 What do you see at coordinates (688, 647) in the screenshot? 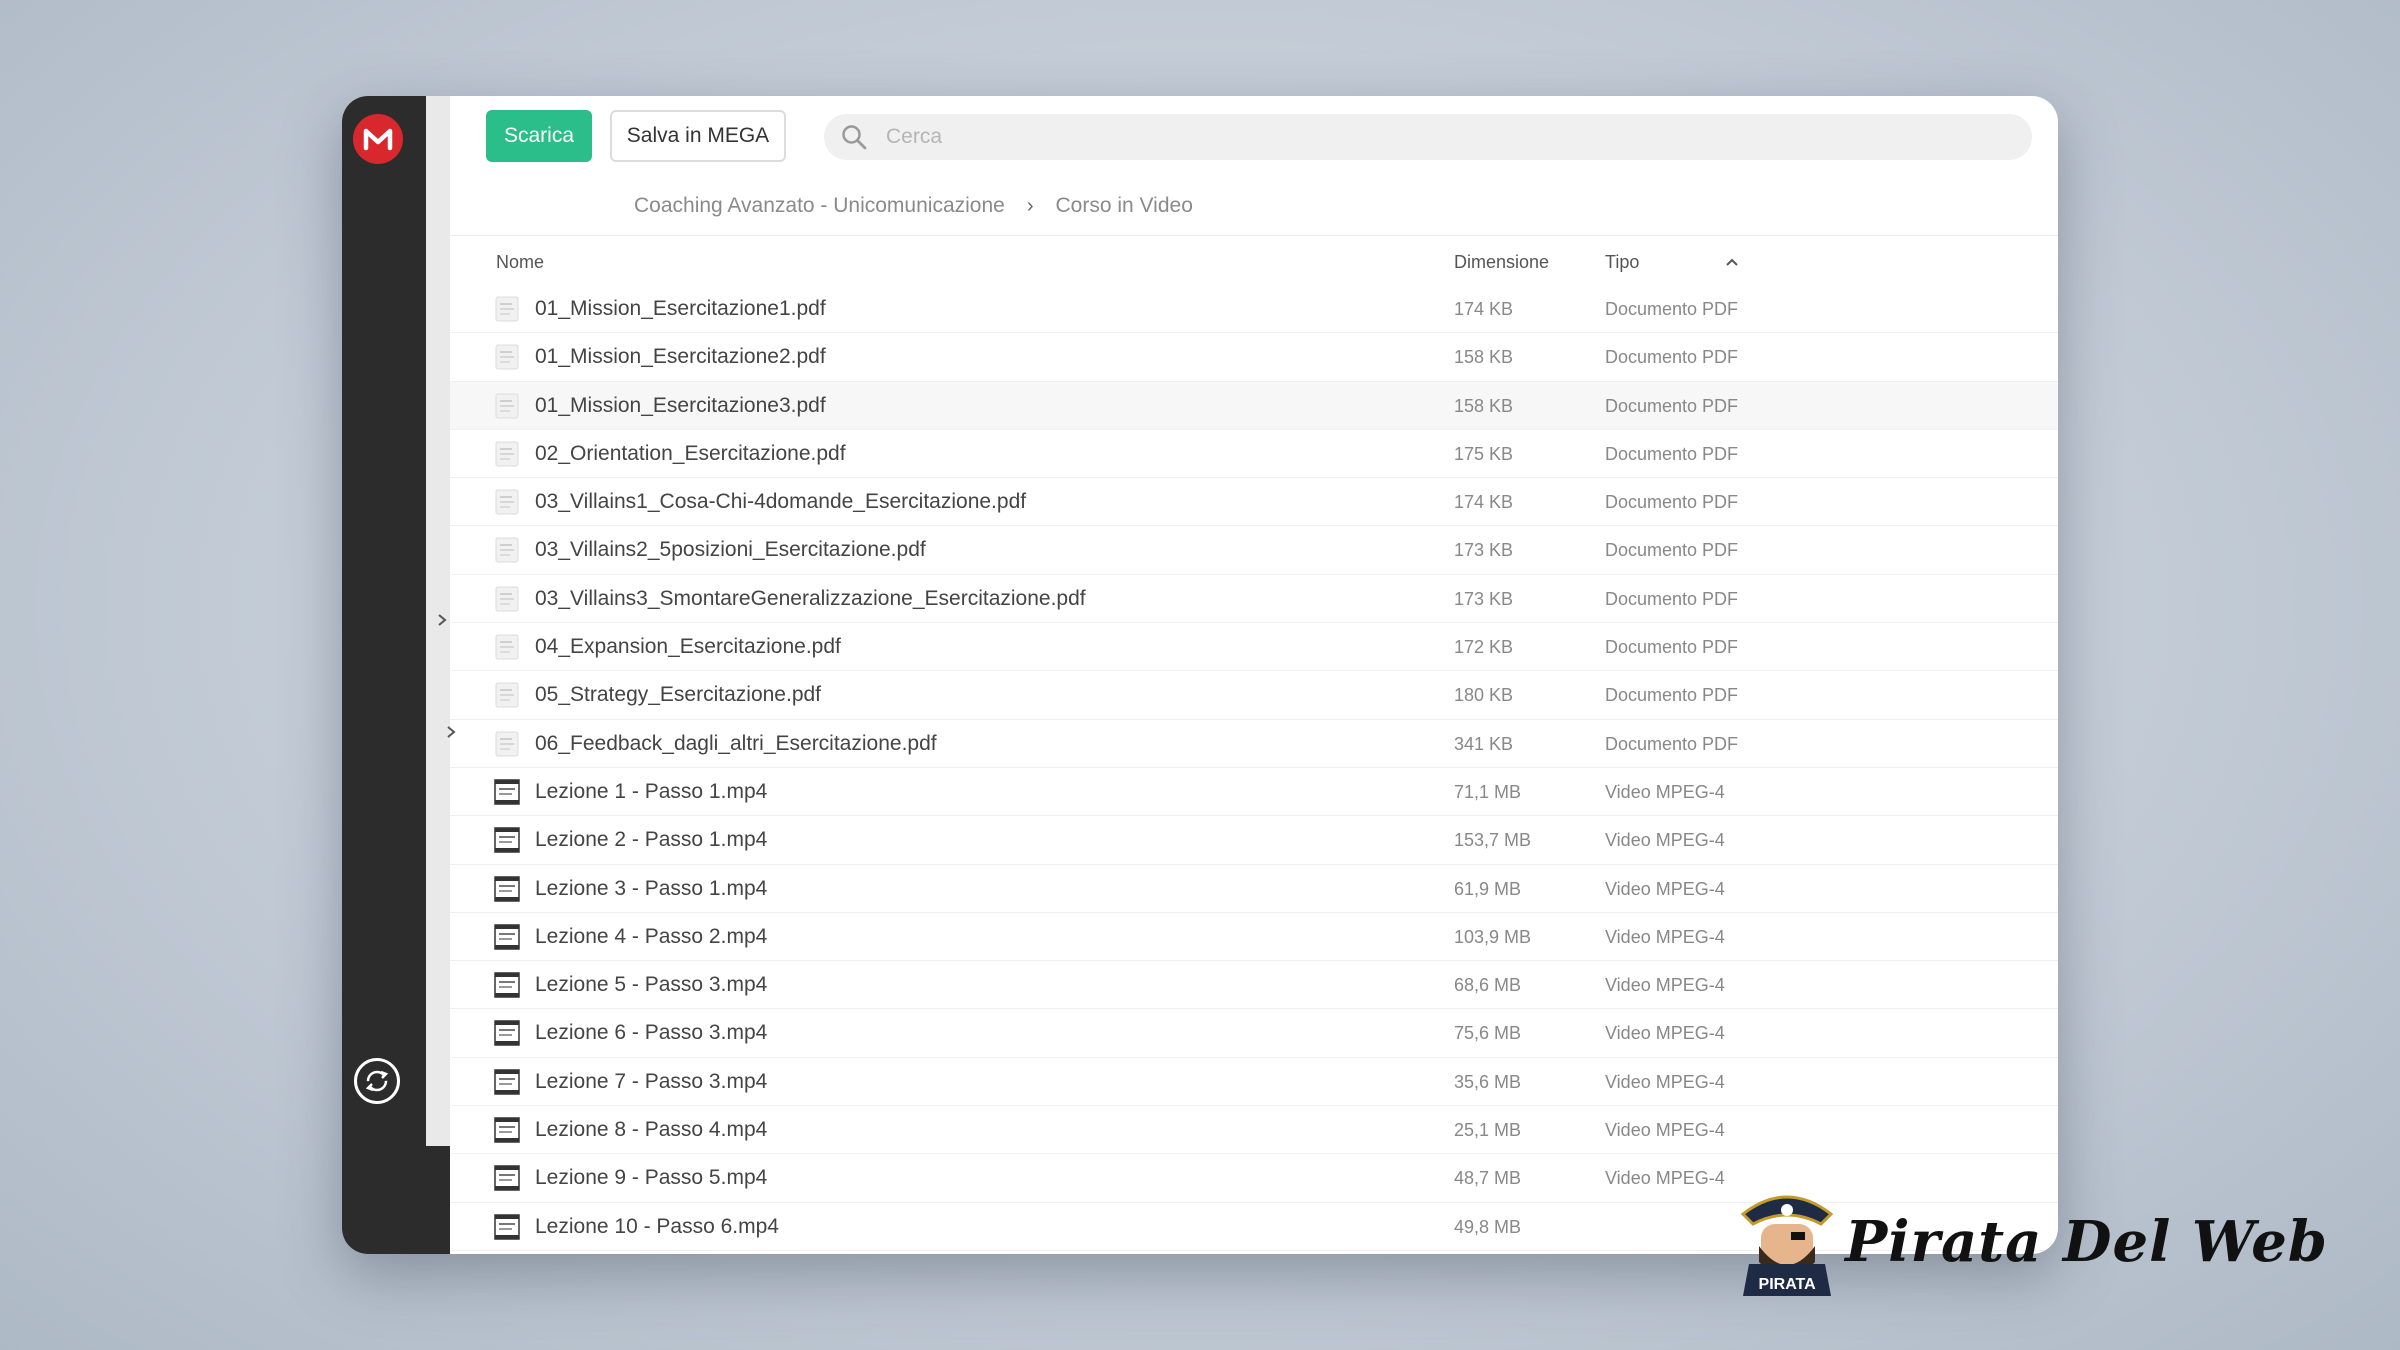
I see `file-name: 04_Expansion_Esercitazione.pdf` at bounding box center [688, 647].